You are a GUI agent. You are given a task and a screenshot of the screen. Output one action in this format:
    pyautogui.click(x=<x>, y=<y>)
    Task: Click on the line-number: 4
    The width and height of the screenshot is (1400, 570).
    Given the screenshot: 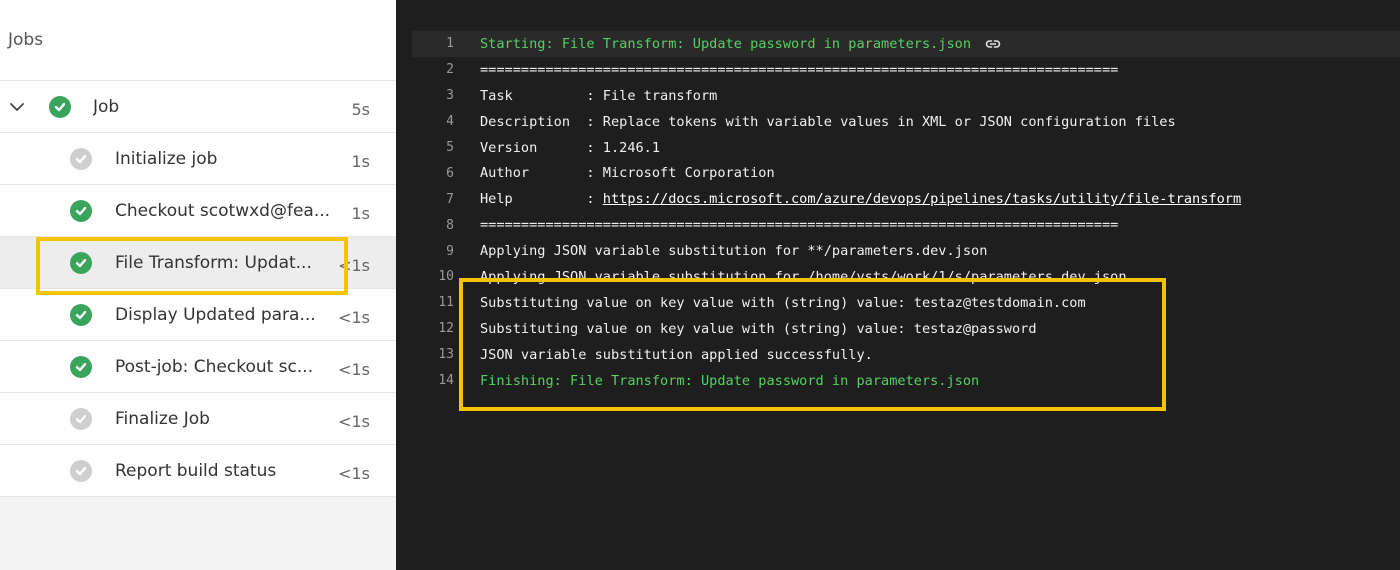 What is the action you would take?
    pyautogui.click(x=450, y=122)
    